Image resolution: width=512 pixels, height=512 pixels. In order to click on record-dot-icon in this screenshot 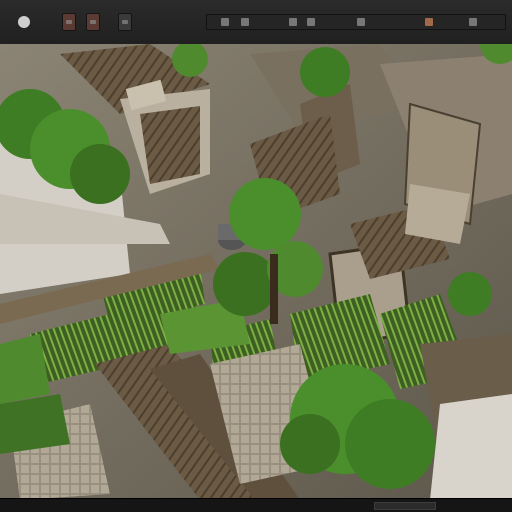, I will do `click(24, 22)`.